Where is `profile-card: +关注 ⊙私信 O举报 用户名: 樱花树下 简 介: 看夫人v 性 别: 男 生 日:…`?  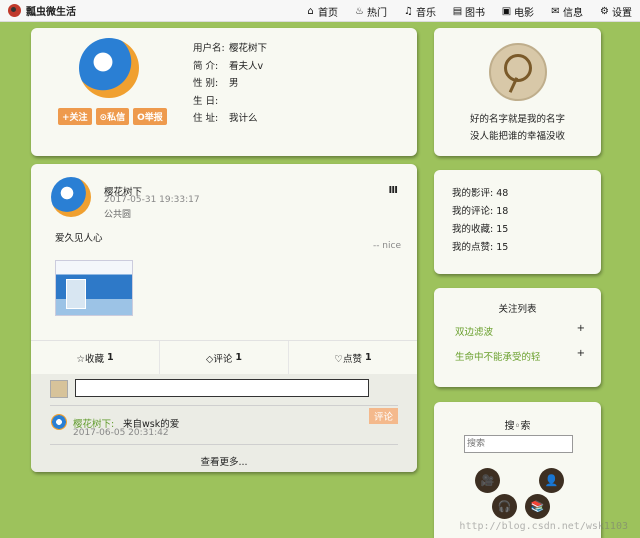
profile-card: +关注 ⊙私信 O举报 用户名: 樱花树下 简 介: 看夫人v 性 别: 男 生 日:… is located at coordinates (224, 92).